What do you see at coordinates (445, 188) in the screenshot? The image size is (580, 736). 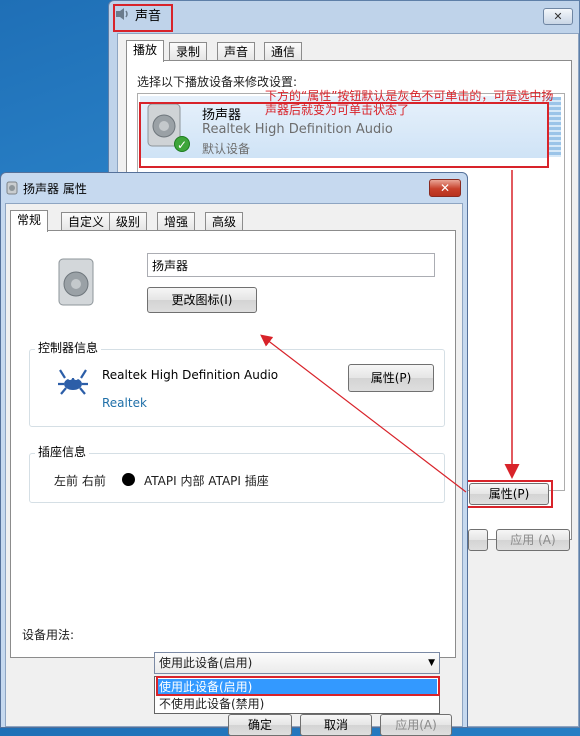 I see `properties-close-button: ✕` at bounding box center [445, 188].